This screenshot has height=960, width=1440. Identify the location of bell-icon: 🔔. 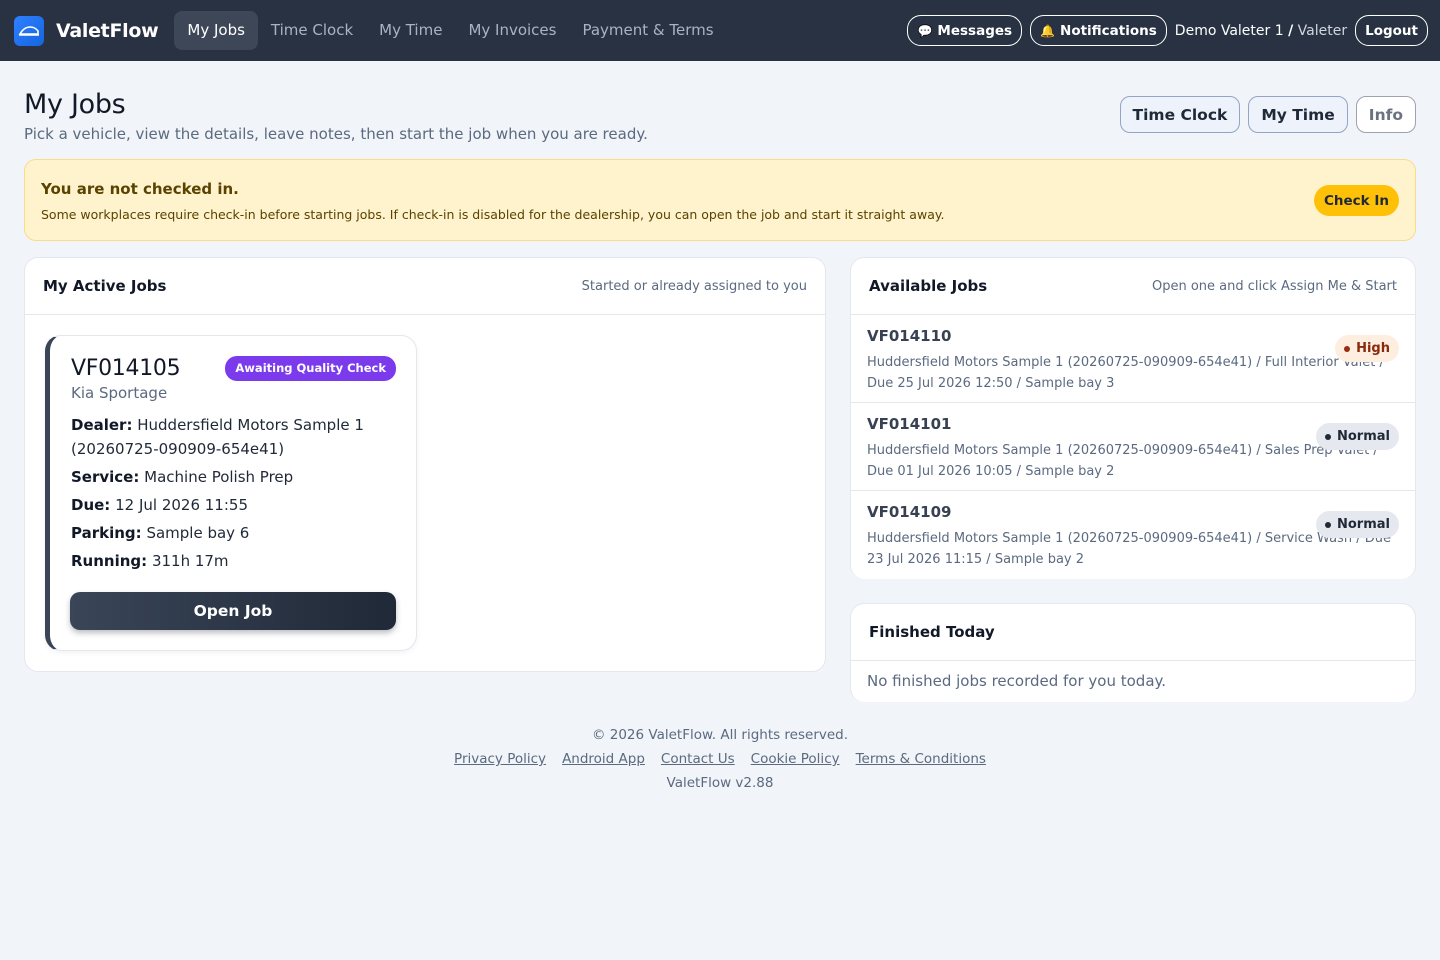
(1048, 30).